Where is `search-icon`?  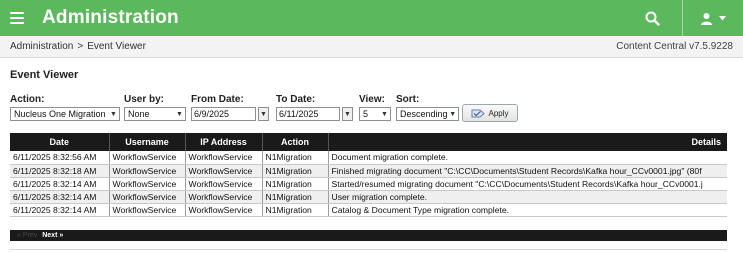
search-icon is located at coordinates (652, 18).